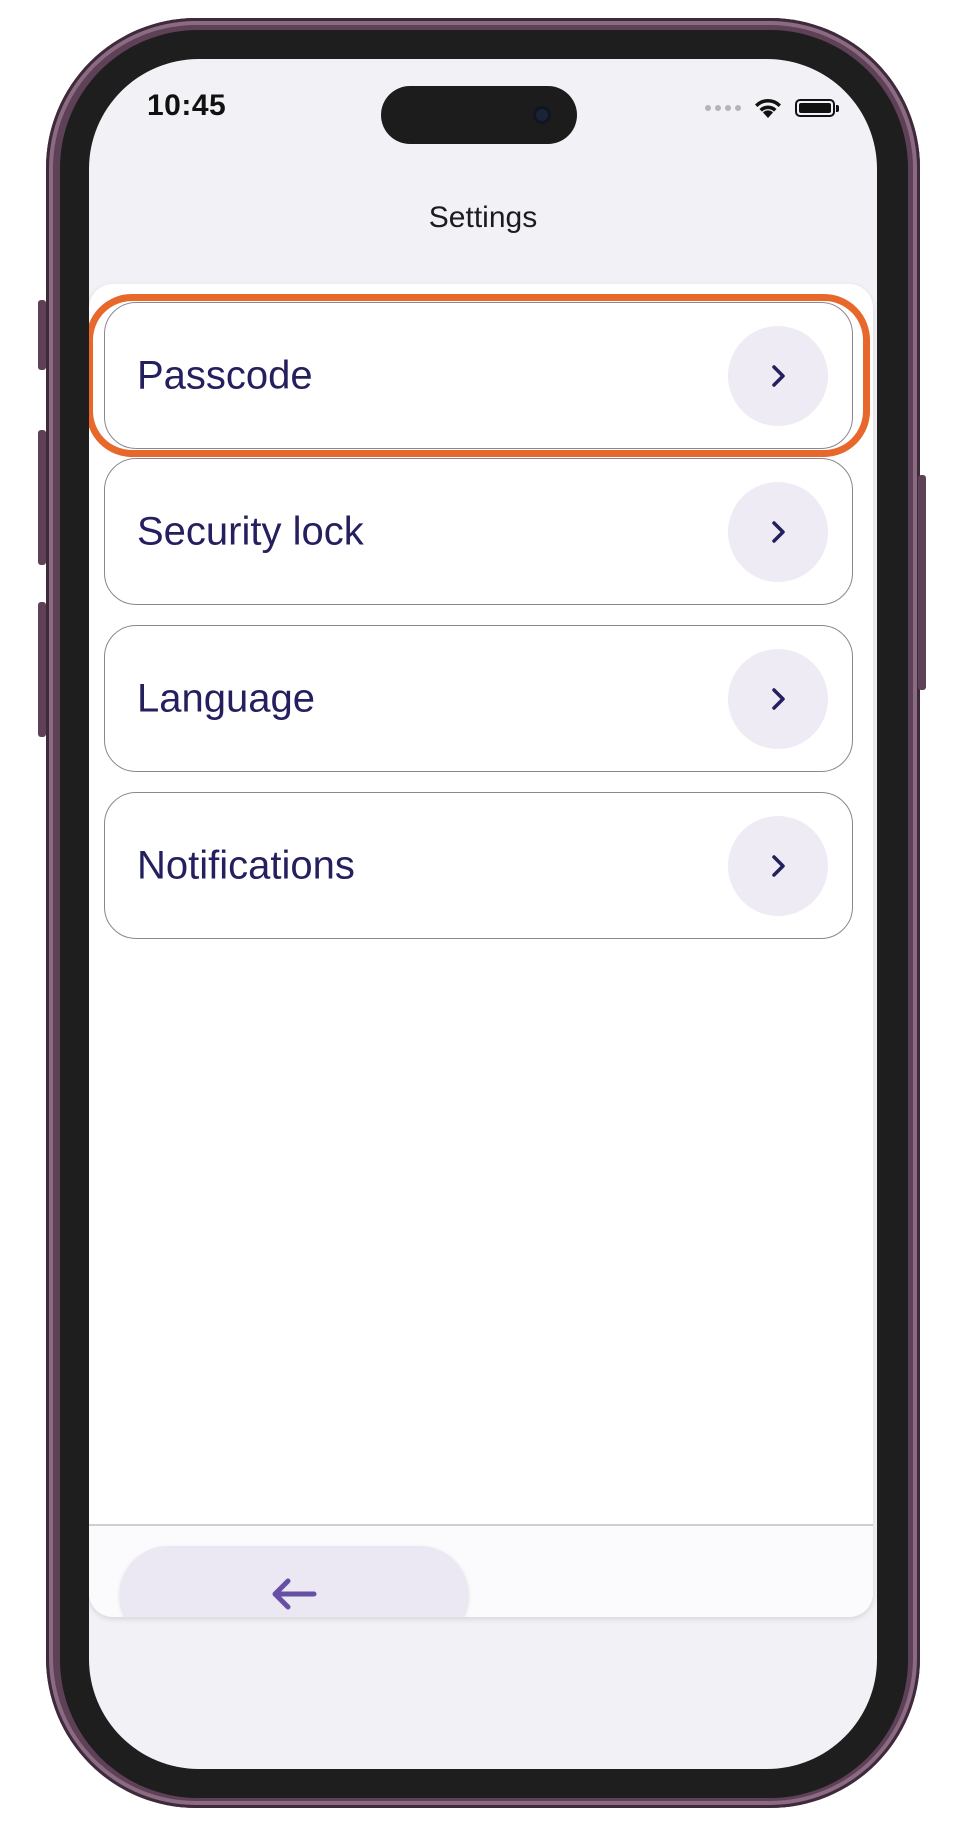 The width and height of the screenshot is (957, 1825). What do you see at coordinates (226, 698) in the screenshot?
I see `settings-item-label: Language` at bounding box center [226, 698].